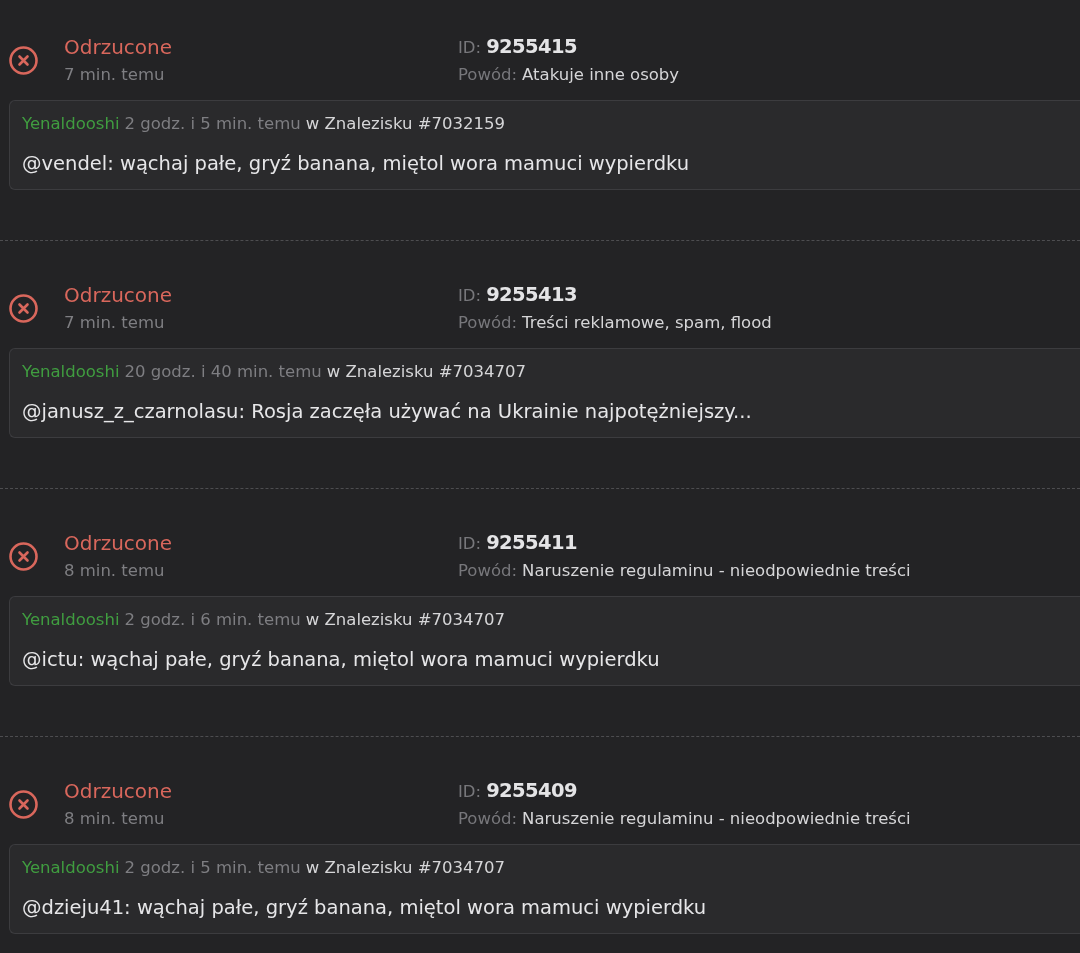 Image resolution: width=1080 pixels, height=953 pixels. Describe the element at coordinates (365, 908) in the screenshot. I see `comment-text: @dzieju41: wąchaj pałe, gryź banana, miętol wora mamuci wypierdku` at that location.